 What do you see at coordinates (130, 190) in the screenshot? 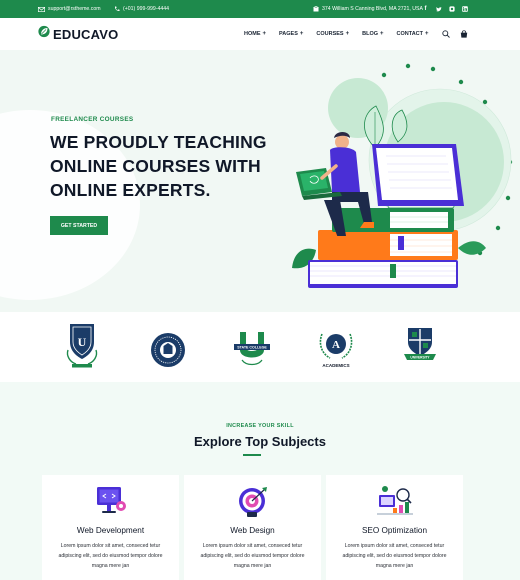
I see `hero-title-line: ONLINE EXPERTS.` at bounding box center [130, 190].